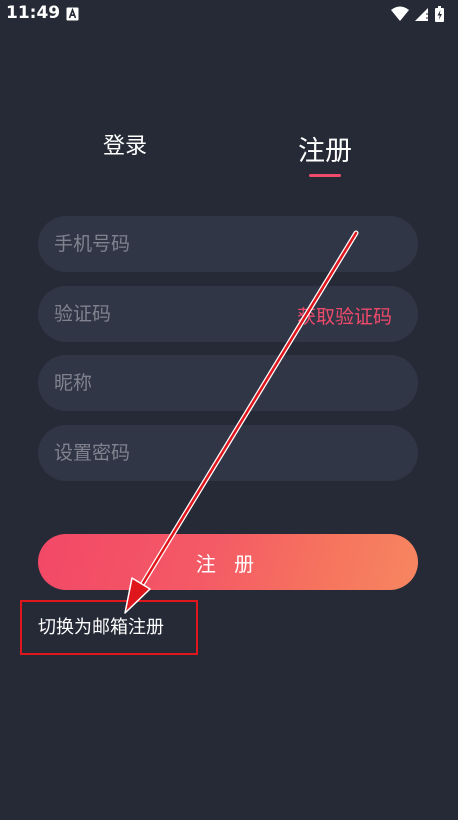  I want to click on verification-code-input, so click(158, 314).